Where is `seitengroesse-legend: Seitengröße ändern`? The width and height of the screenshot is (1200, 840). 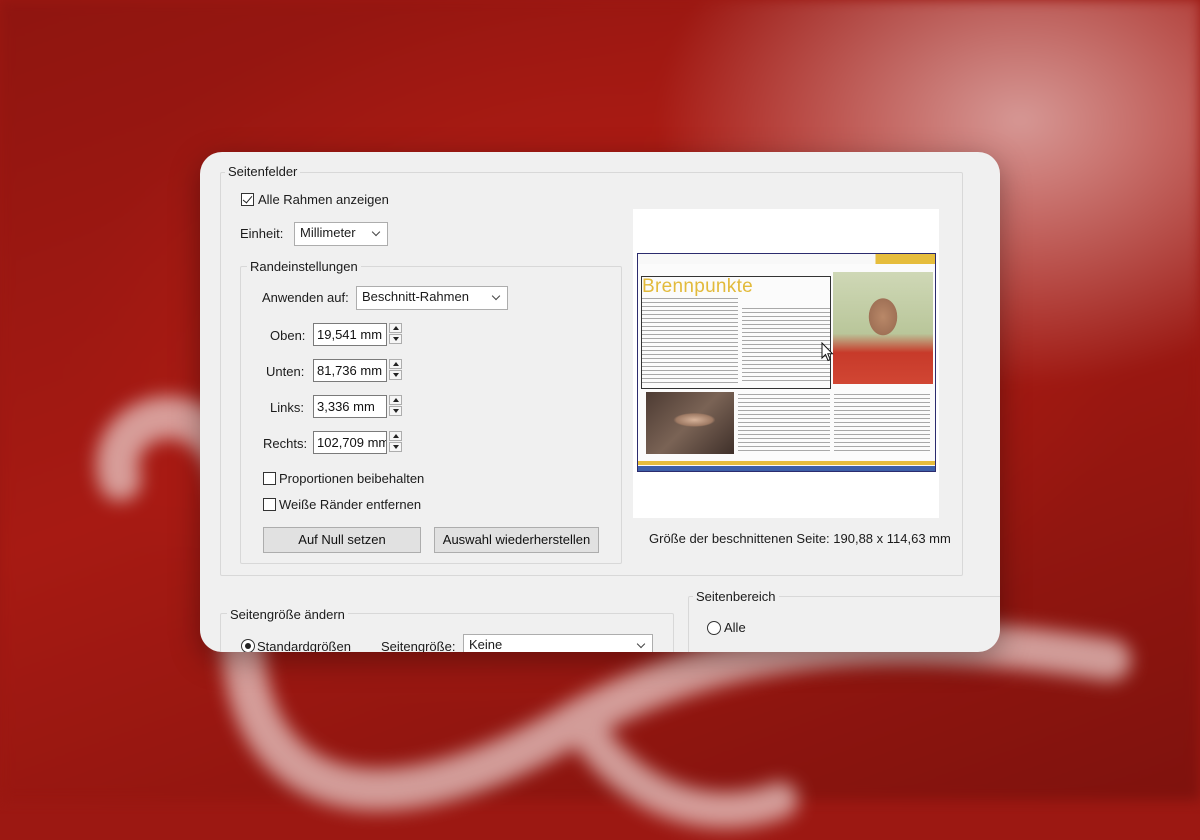 seitengroesse-legend: Seitengröße ändern is located at coordinates (287, 614).